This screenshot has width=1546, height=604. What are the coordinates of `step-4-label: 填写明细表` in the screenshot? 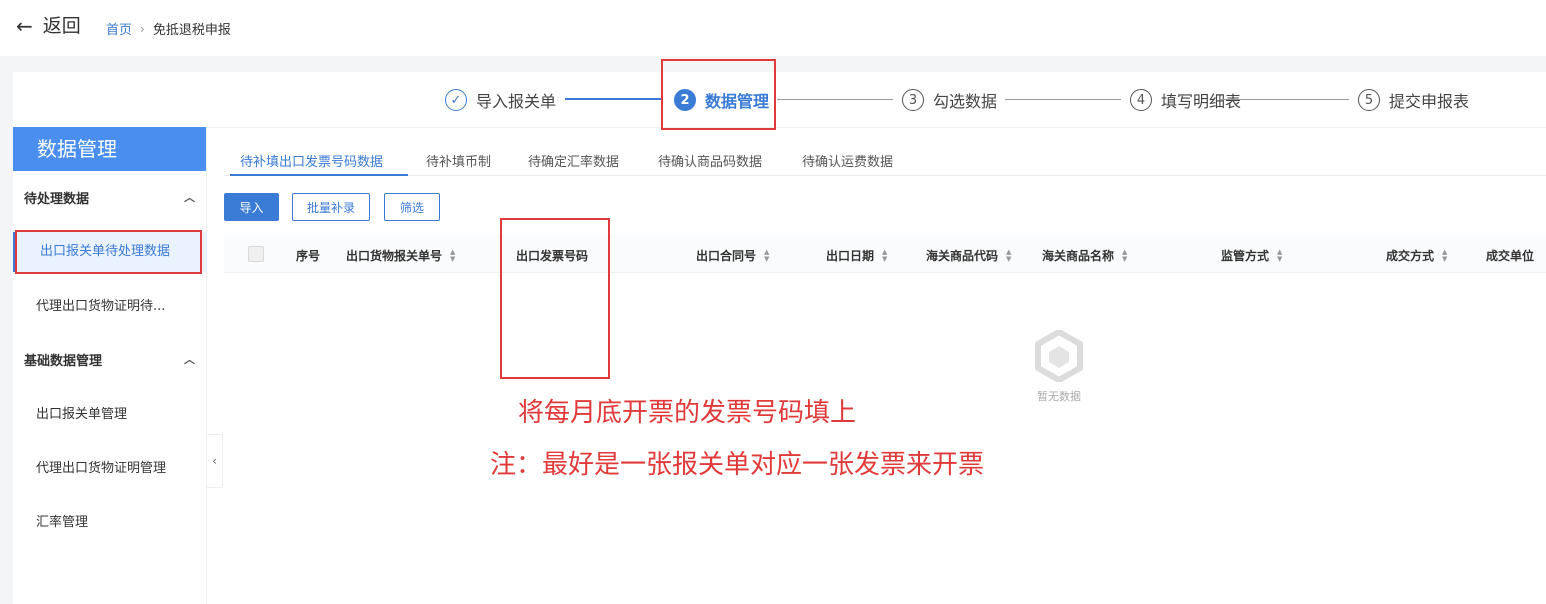 It's located at (1201, 101).